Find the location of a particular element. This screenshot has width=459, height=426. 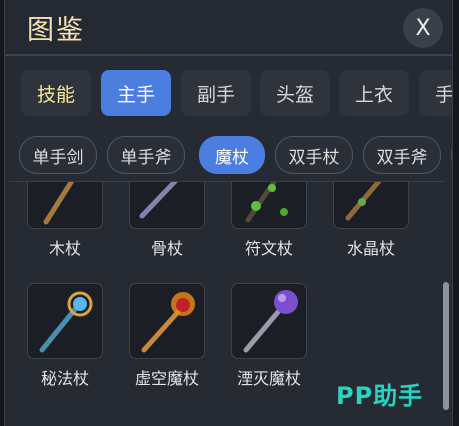

subtab-overflow is located at coordinates (451, 155).